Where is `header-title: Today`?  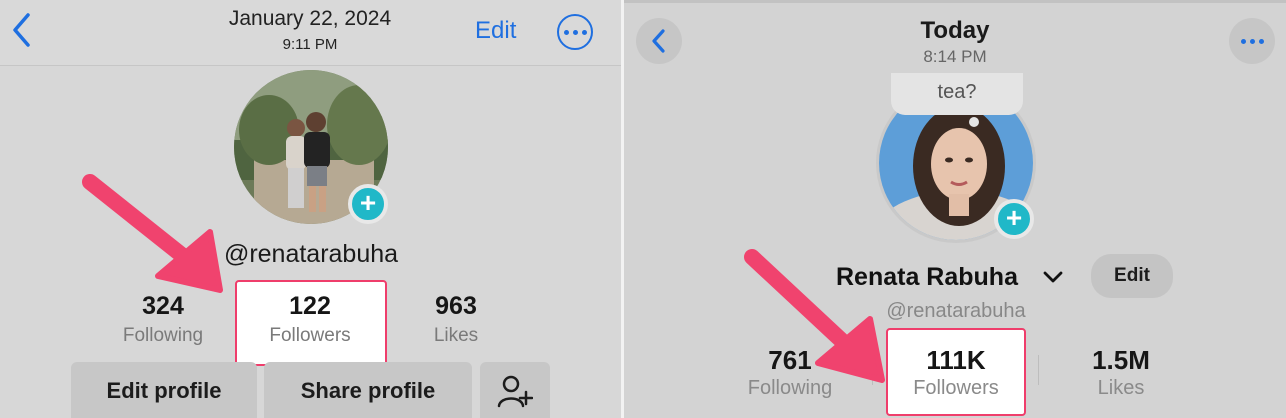
header-title: Today is located at coordinates (955, 30).